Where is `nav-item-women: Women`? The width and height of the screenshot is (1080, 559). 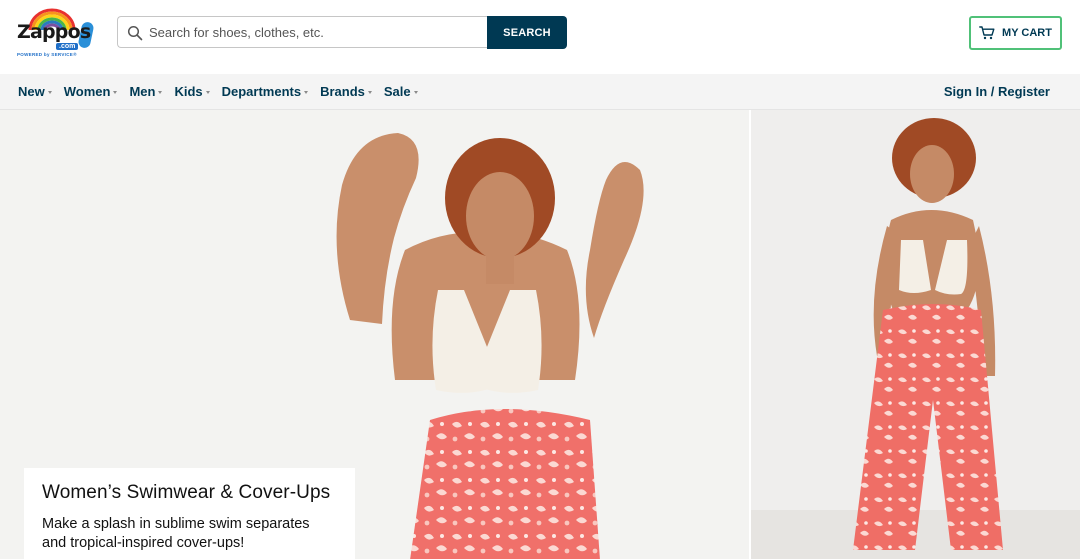 nav-item-women: Women is located at coordinates (91, 91).